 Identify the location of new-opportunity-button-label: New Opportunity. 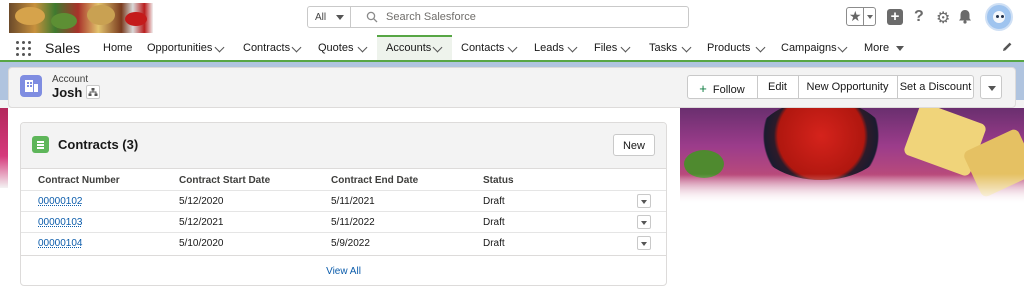
(847, 87).